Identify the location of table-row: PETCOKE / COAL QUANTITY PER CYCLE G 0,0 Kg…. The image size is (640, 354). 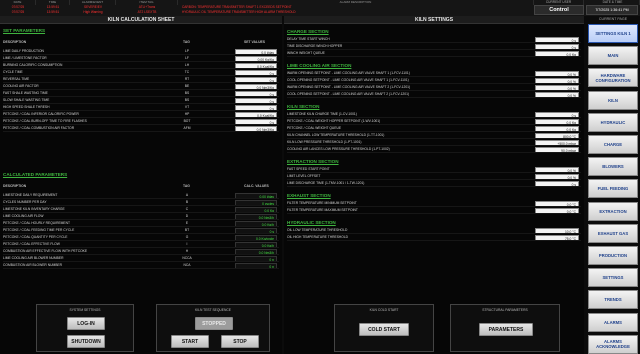
(141, 237).